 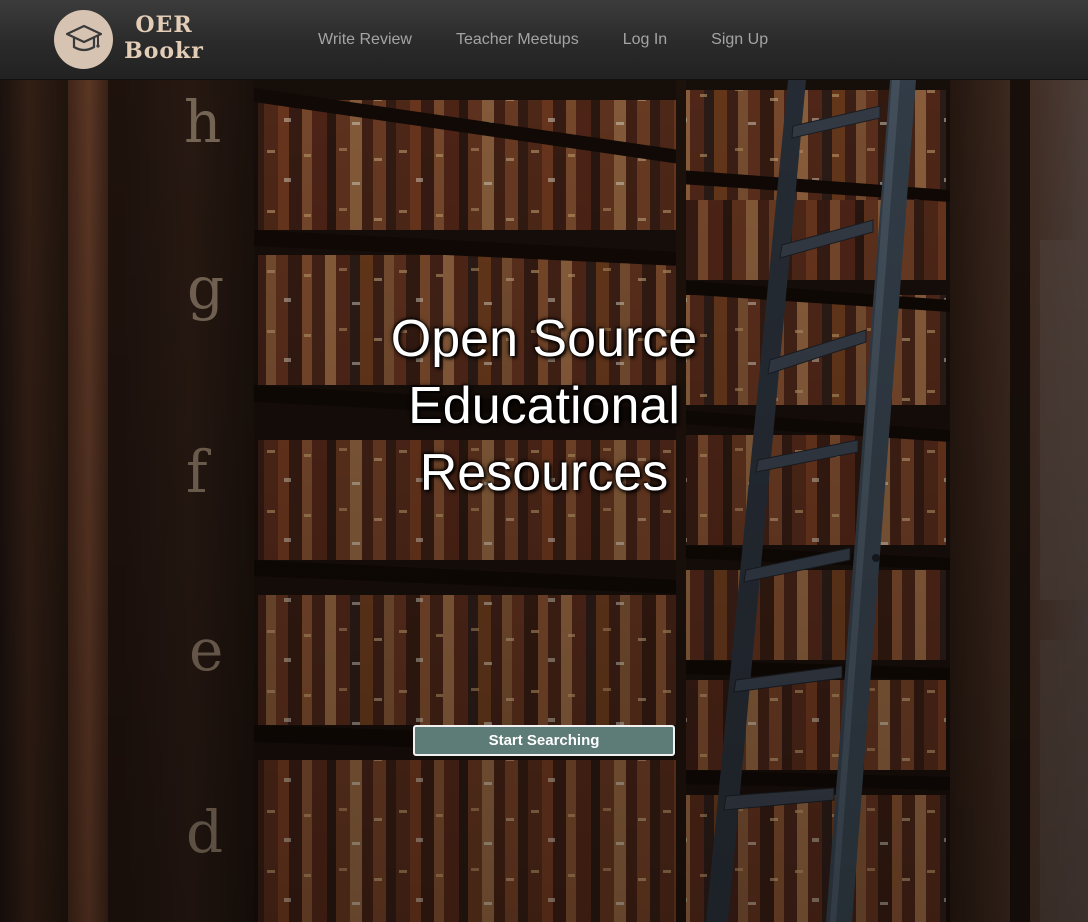 I want to click on brand-logo-link: OER Bookr, so click(x=134, y=40).